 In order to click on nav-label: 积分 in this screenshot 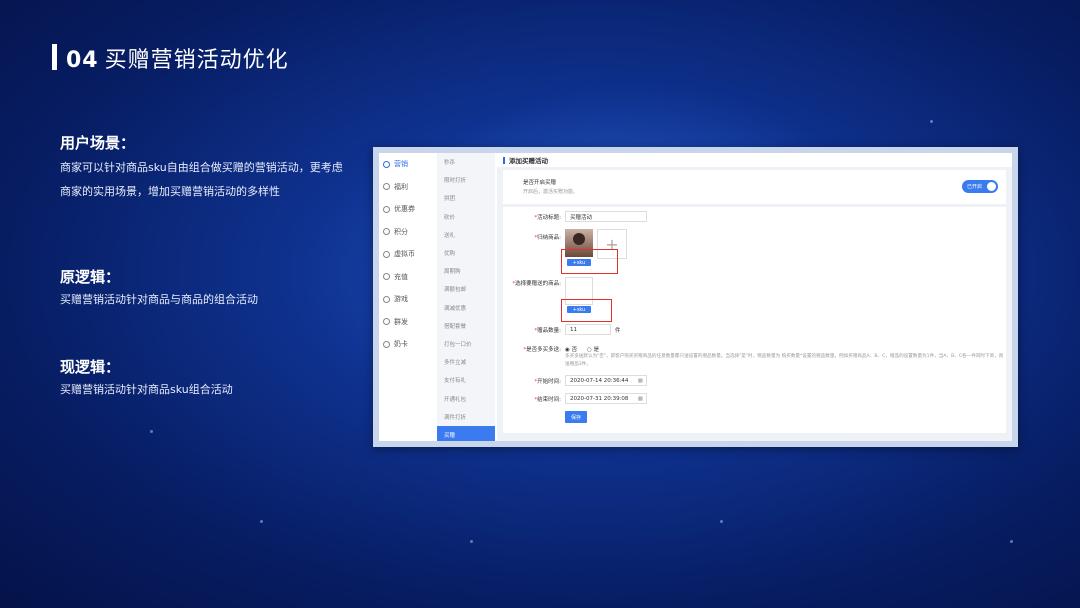, I will do `click(401, 231)`.